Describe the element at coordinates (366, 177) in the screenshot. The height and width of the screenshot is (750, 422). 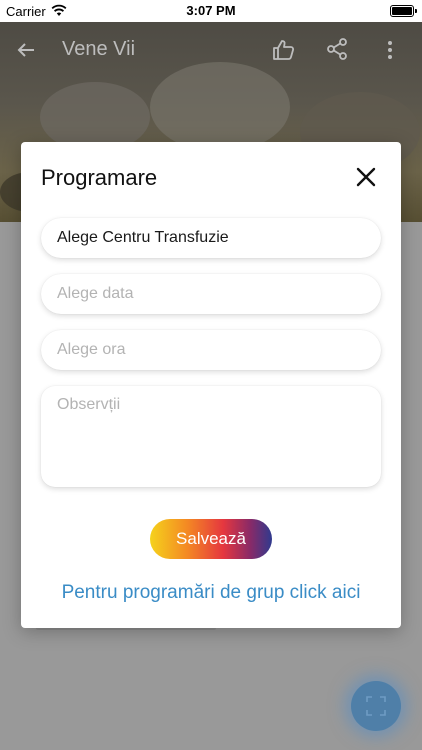
I see `close-icon` at that location.